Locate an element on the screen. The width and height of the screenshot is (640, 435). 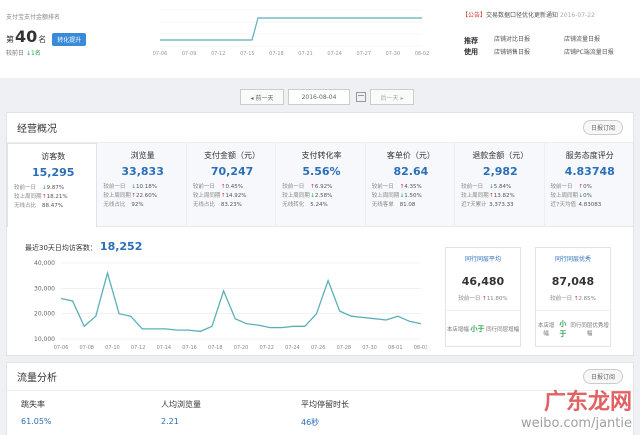
metric-row: 较前一日 ↑ 0.45% is located at coordinates (232, 187).